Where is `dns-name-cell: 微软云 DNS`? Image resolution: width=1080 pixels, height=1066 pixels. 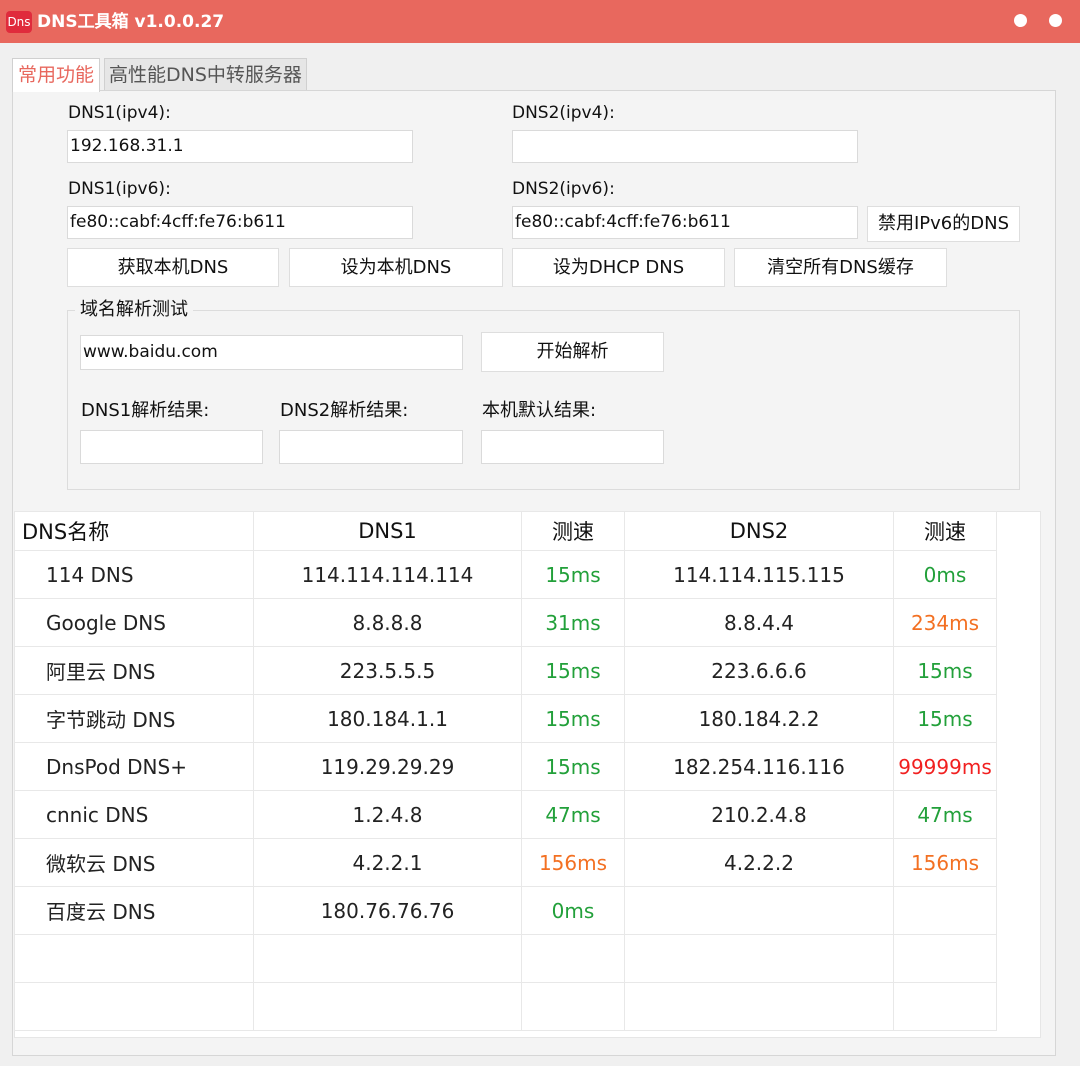
dns-name-cell: 微软云 DNS is located at coordinates (134, 862).